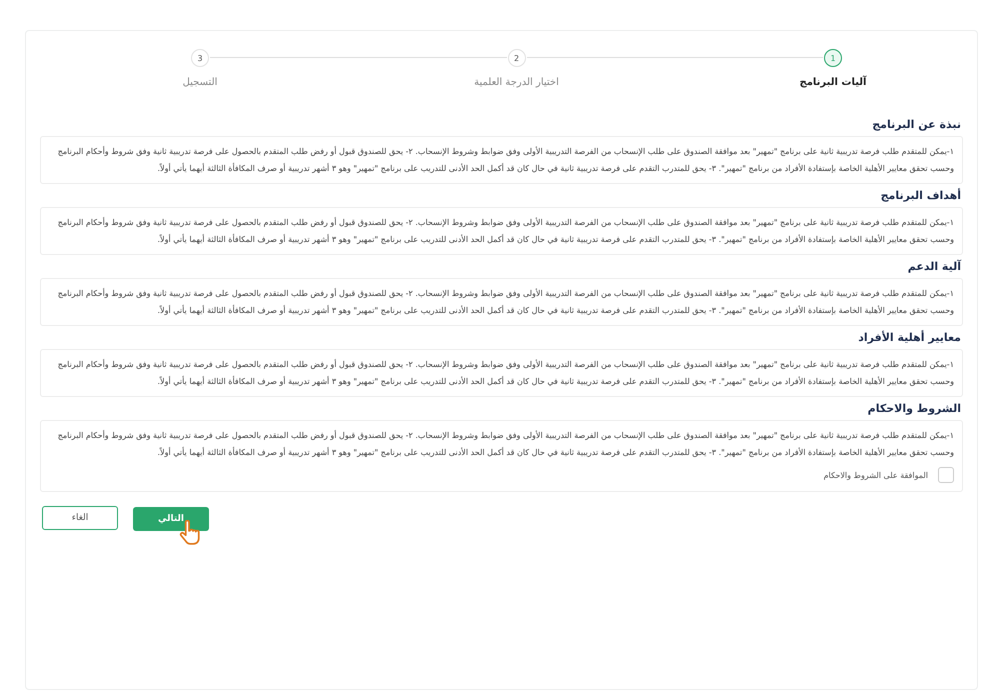 This screenshot has width=992, height=698. What do you see at coordinates (833, 82) in the screenshot?
I see `step-label: آليات البرنامج` at bounding box center [833, 82].